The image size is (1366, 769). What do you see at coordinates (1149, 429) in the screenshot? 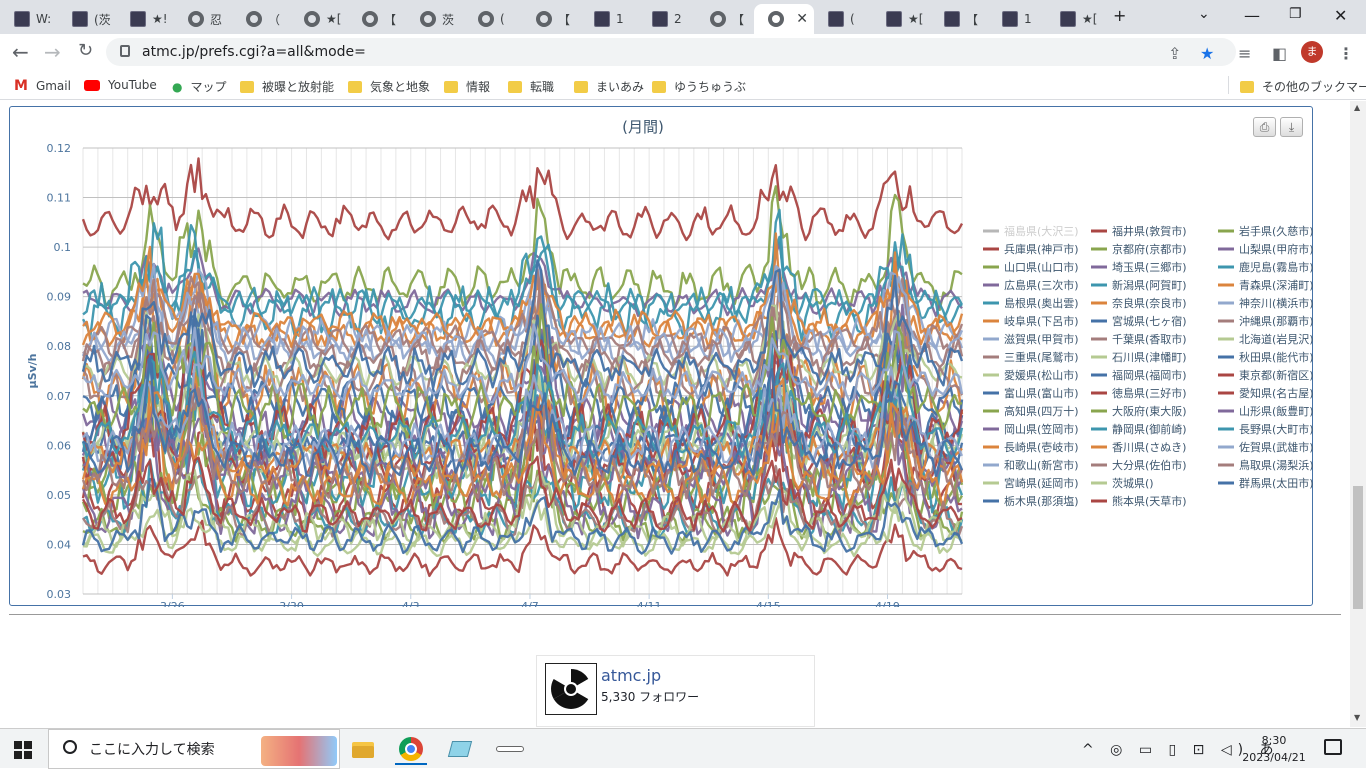
I see `legend-item: 静岡県(御前崎)` at bounding box center [1149, 429].